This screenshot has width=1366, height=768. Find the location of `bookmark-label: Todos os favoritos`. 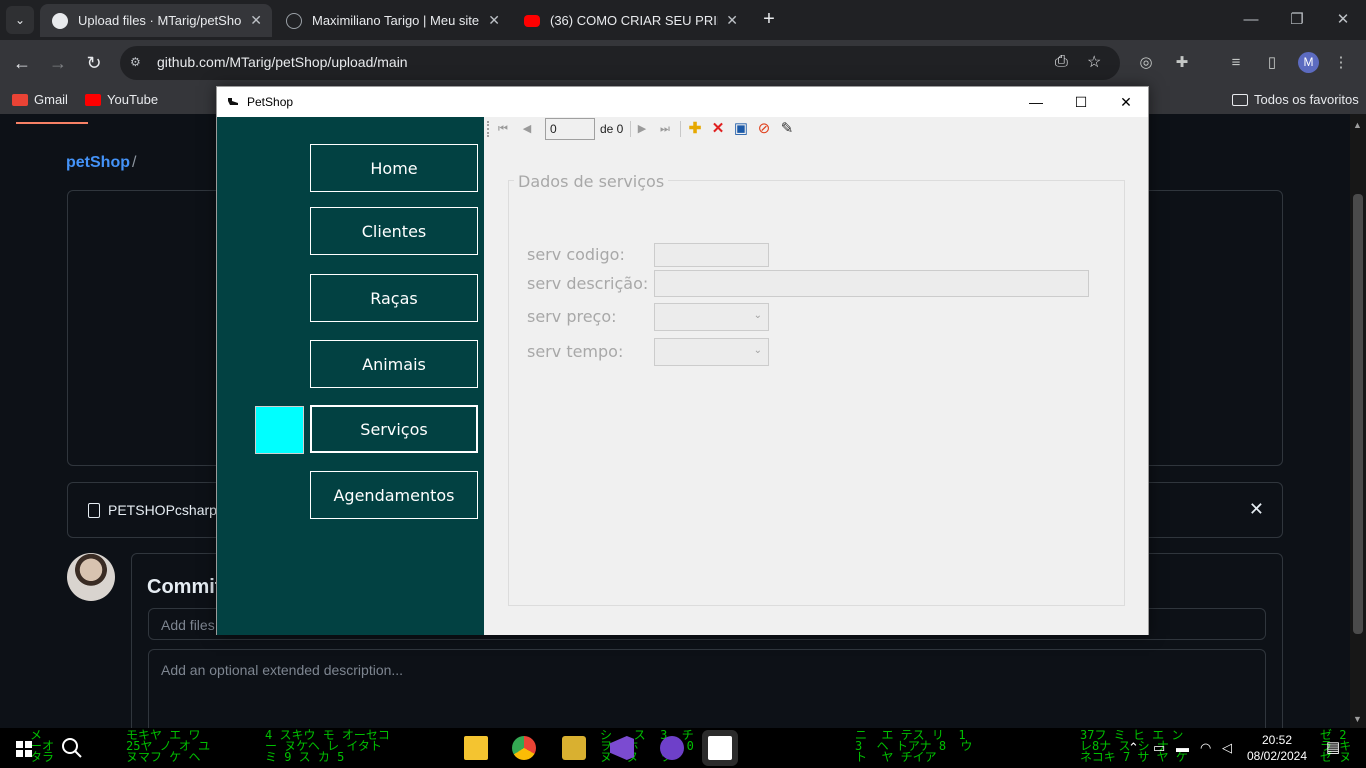

bookmark-label: Todos os favoritos is located at coordinates (1306, 99).